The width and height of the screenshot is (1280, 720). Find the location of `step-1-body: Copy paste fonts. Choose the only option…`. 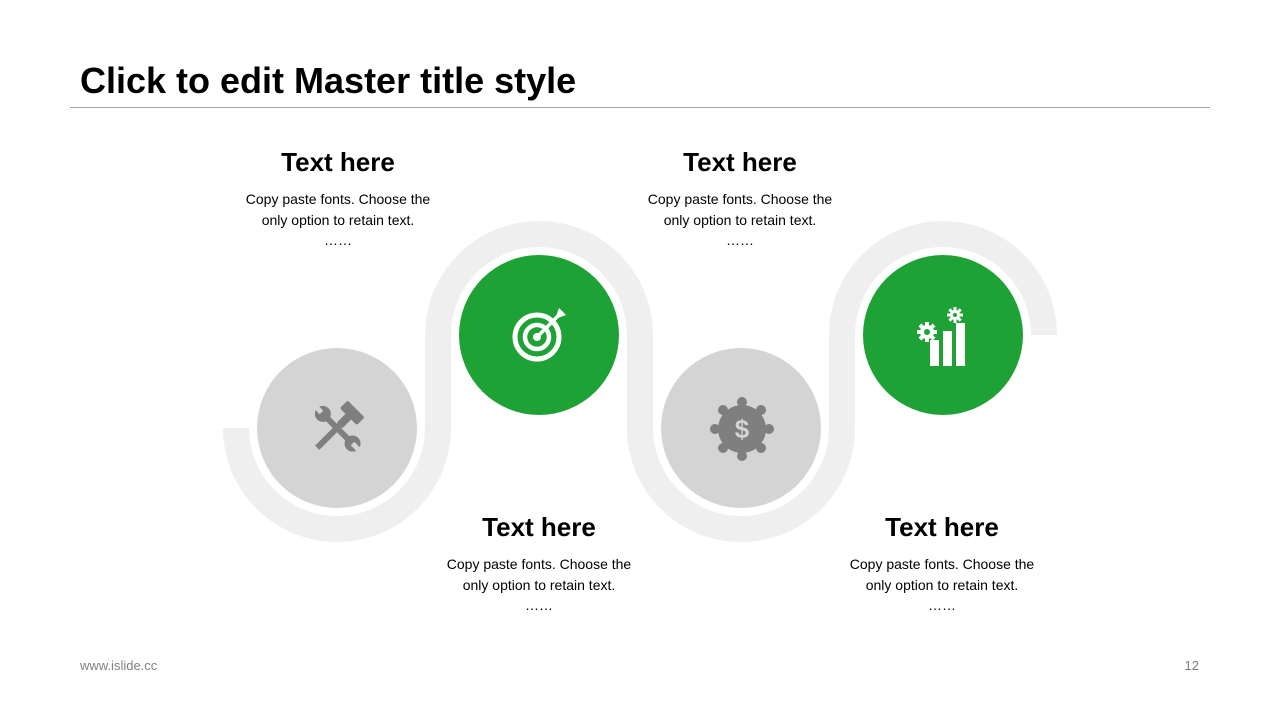

step-1-body: Copy paste fonts. Choose the only option… is located at coordinates (338, 209).